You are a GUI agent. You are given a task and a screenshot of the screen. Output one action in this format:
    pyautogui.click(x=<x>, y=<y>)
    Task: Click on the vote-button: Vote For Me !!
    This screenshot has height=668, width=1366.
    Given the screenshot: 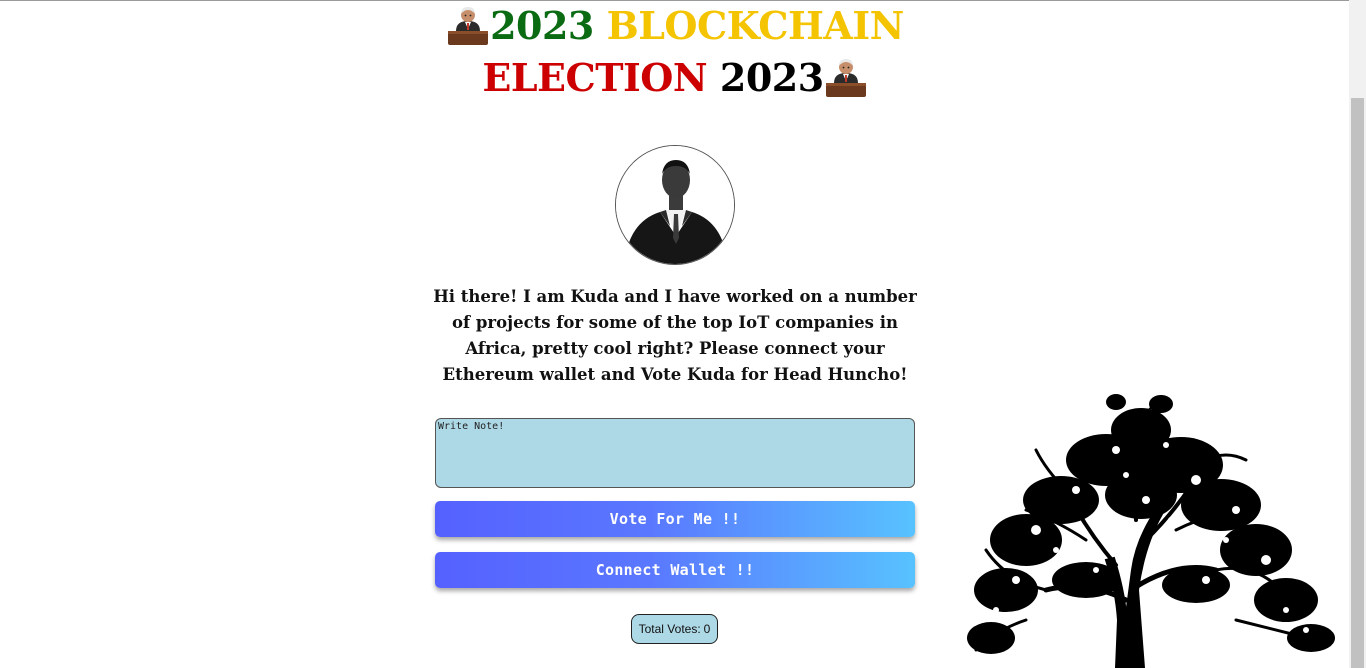 What is the action you would take?
    pyautogui.click(x=675, y=519)
    